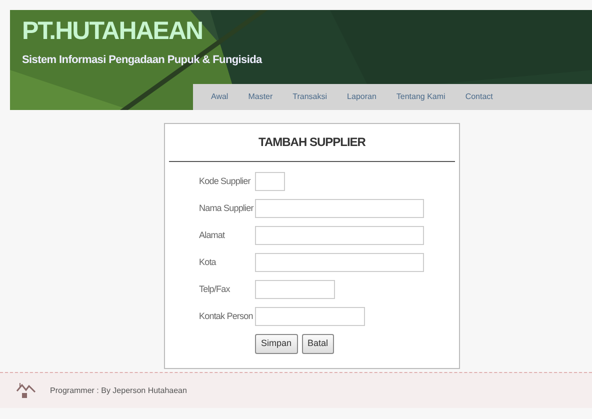 The image size is (592, 419). What do you see at coordinates (479, 97) in the screenshot?
I see `nav-link: Contact` at bounding box center [479, 97].